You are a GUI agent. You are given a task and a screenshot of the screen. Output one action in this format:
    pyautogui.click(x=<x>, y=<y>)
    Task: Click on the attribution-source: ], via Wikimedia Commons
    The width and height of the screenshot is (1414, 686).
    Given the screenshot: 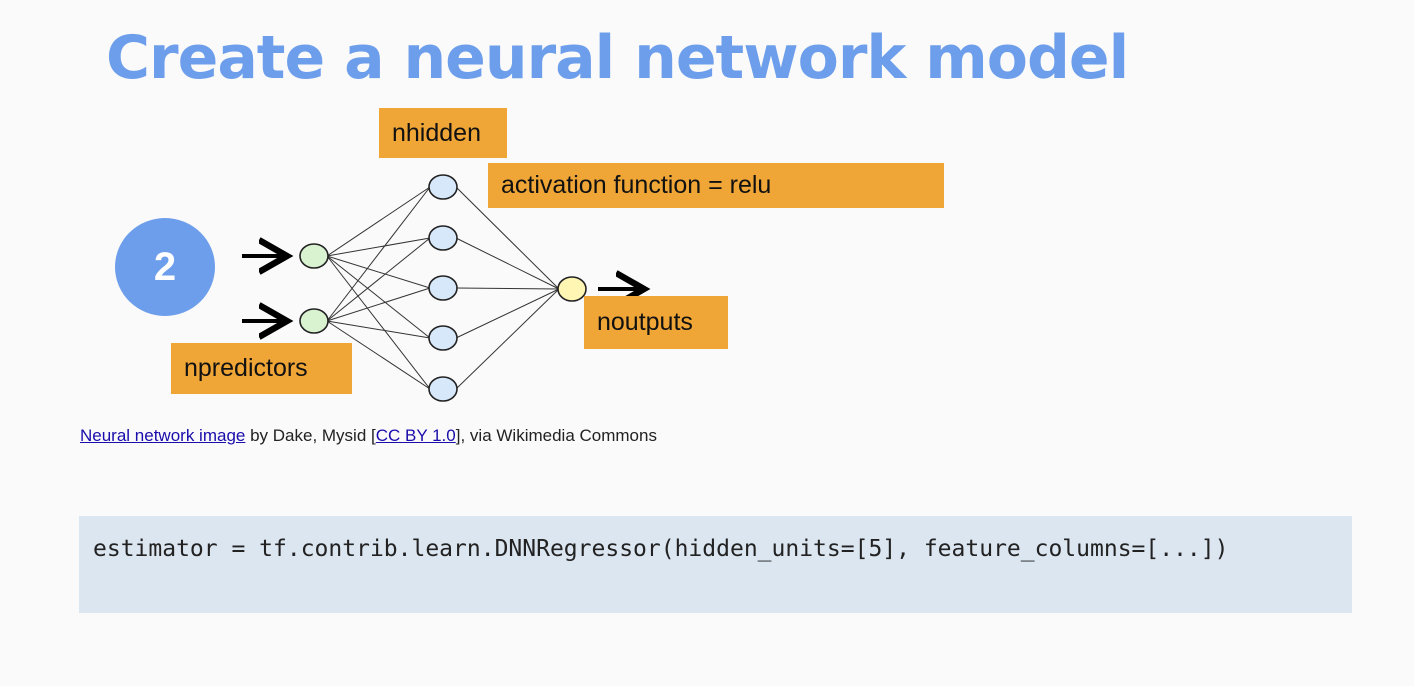 What is the action you would take?
    pyautogui.click(x=556, y=435)
    